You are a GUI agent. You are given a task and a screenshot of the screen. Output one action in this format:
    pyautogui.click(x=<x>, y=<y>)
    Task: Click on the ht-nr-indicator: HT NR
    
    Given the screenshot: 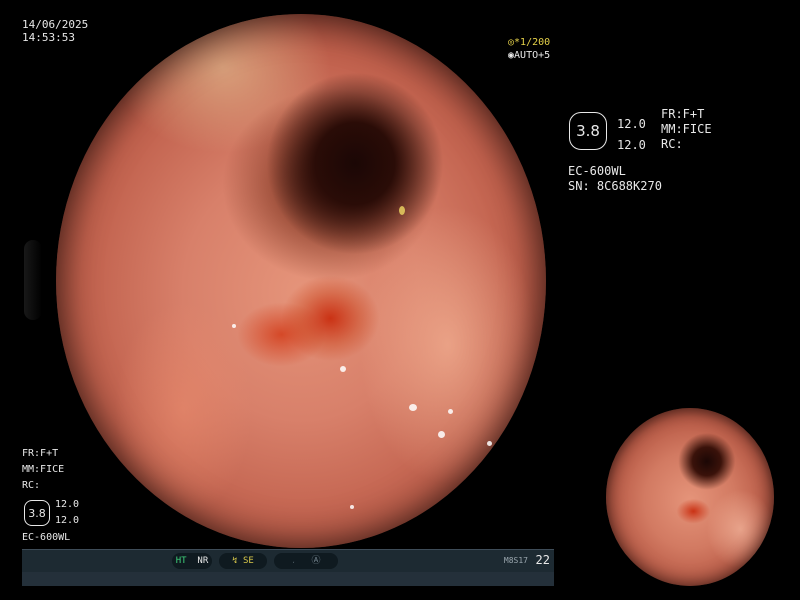 What is the action you would take?
    pyautogui.click(x=192, y=561)
    